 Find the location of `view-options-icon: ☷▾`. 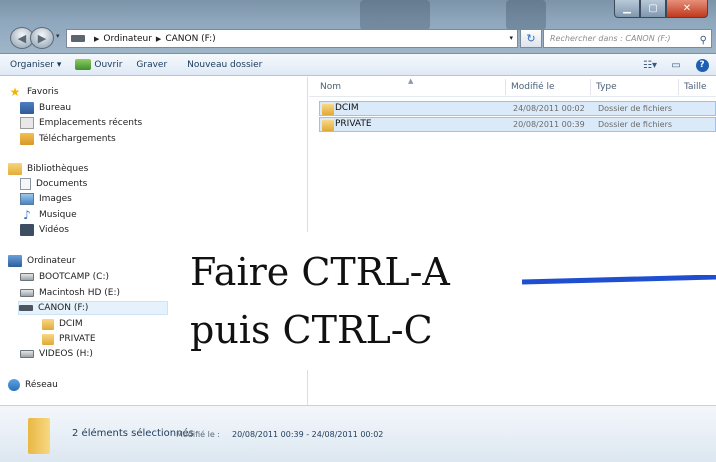

view-options-icon: ☷▾ is located at coordinates (650, 65).